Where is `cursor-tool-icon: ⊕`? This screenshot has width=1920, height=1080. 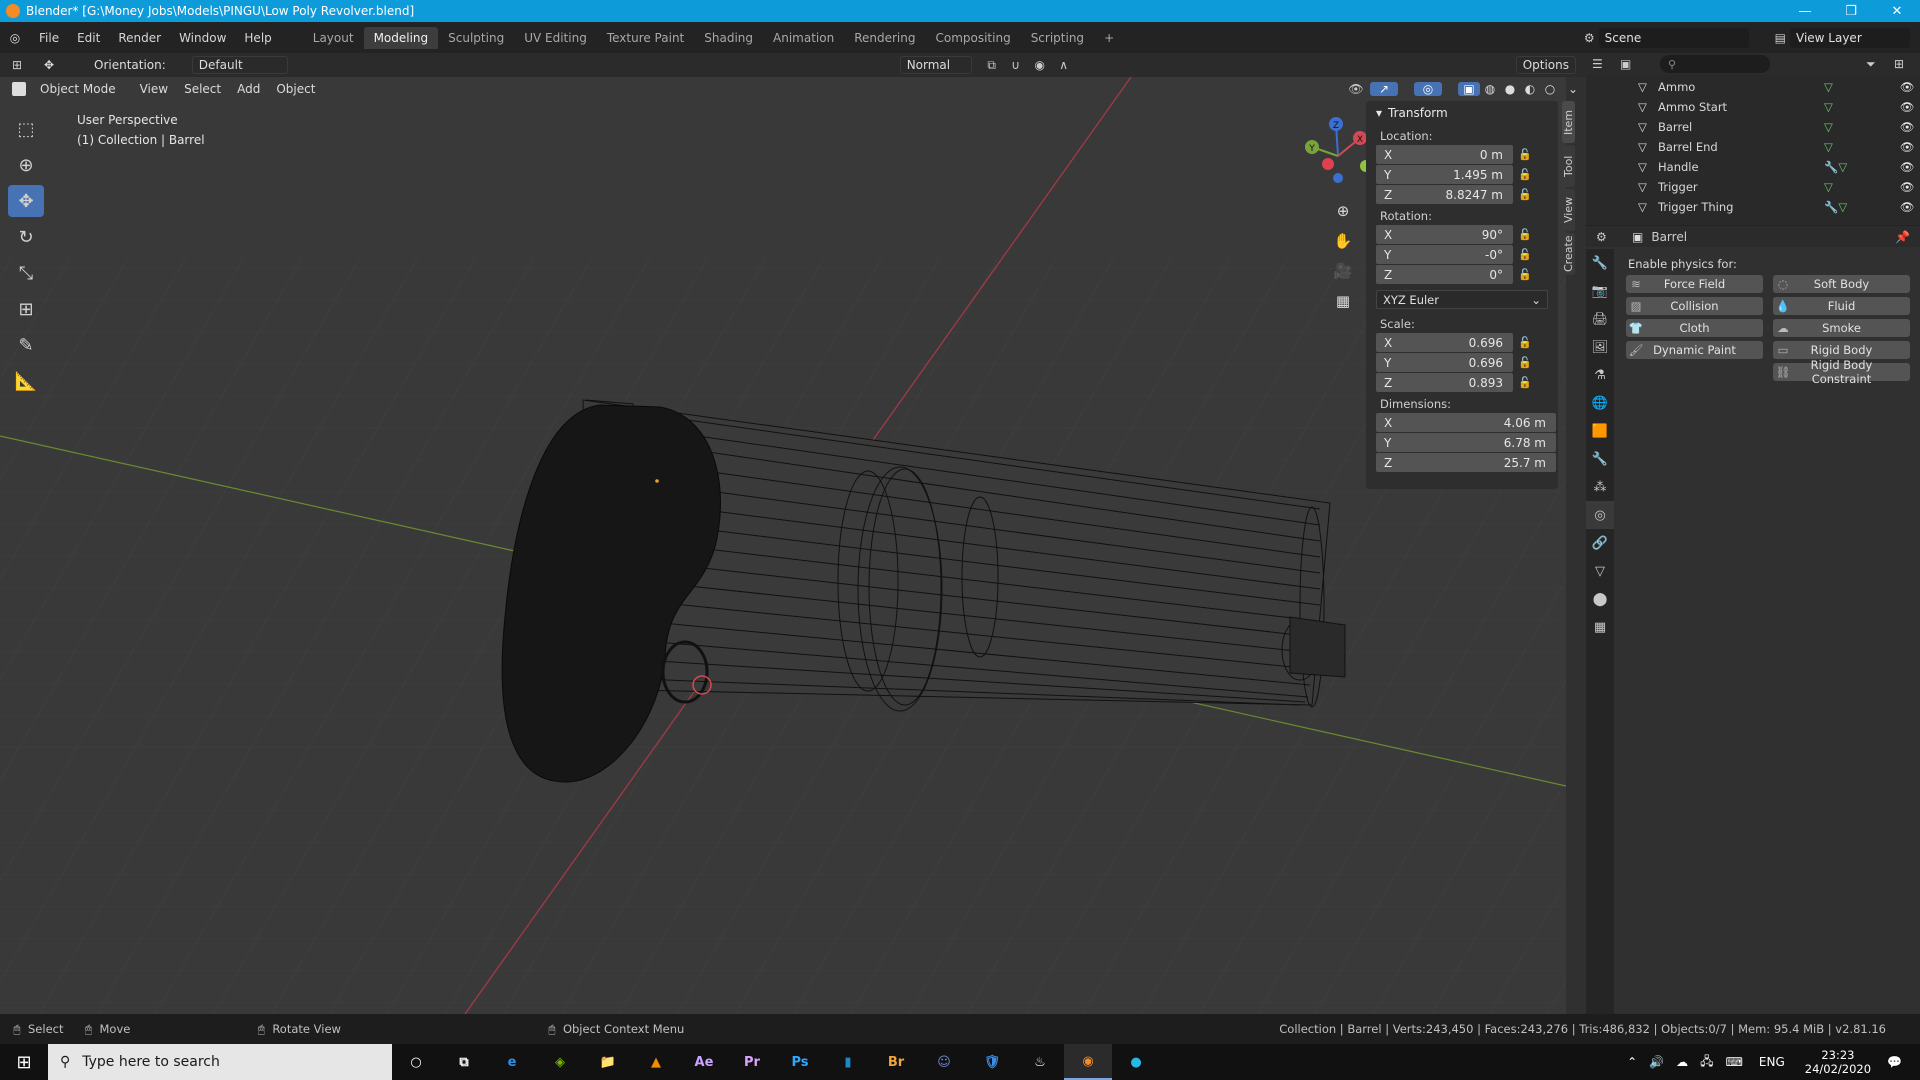
cursor-tool-icon: ⊕ is located at coordinates (26, 165).